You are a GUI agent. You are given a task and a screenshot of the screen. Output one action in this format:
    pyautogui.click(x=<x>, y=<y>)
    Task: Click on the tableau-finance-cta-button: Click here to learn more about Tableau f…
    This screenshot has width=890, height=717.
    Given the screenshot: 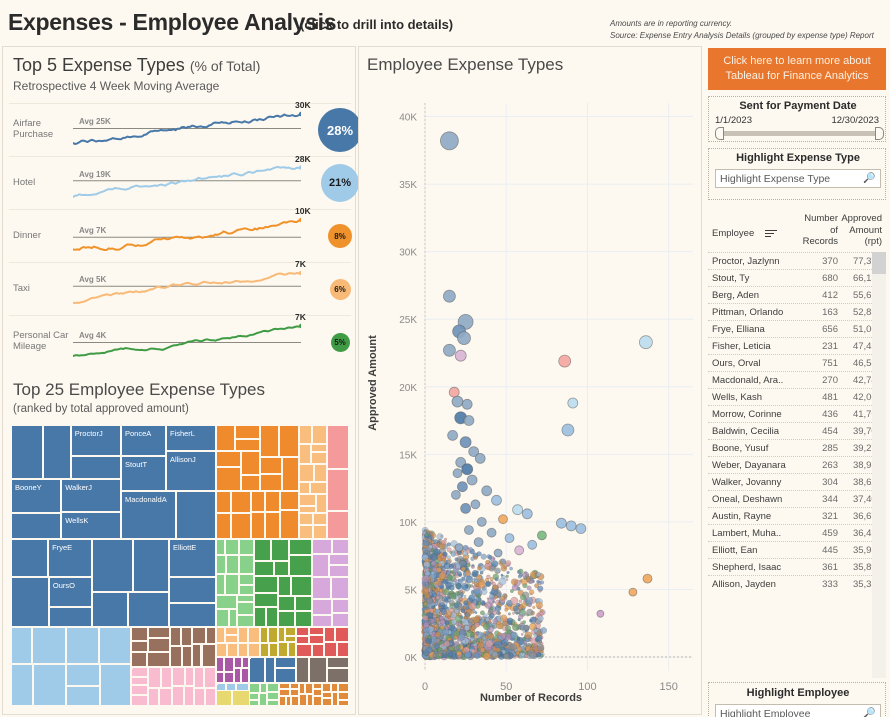 What is the action you would take?
    pyautogui.click(x=797, y=69)
    